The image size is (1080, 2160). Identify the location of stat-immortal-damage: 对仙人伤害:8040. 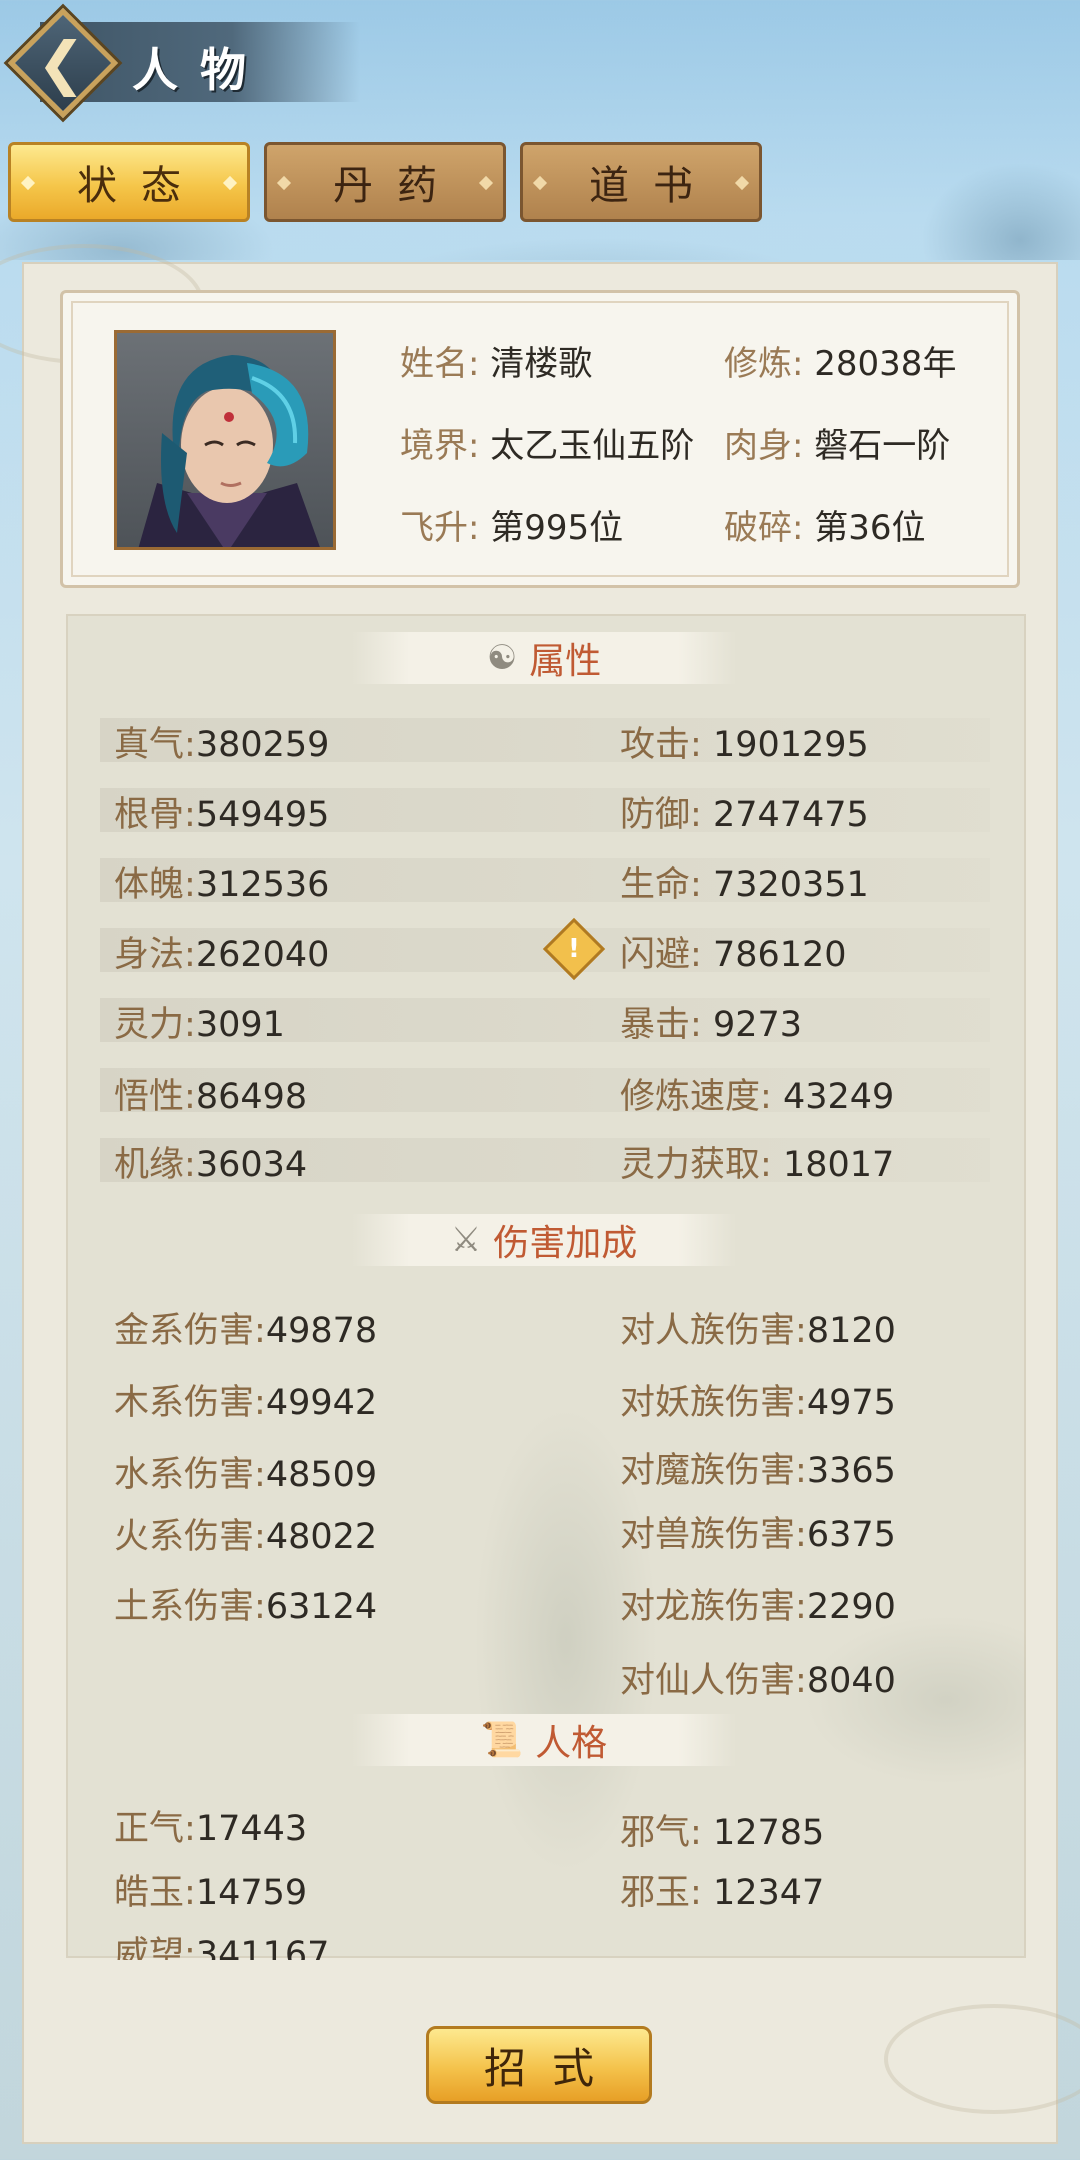
(758, 1681).